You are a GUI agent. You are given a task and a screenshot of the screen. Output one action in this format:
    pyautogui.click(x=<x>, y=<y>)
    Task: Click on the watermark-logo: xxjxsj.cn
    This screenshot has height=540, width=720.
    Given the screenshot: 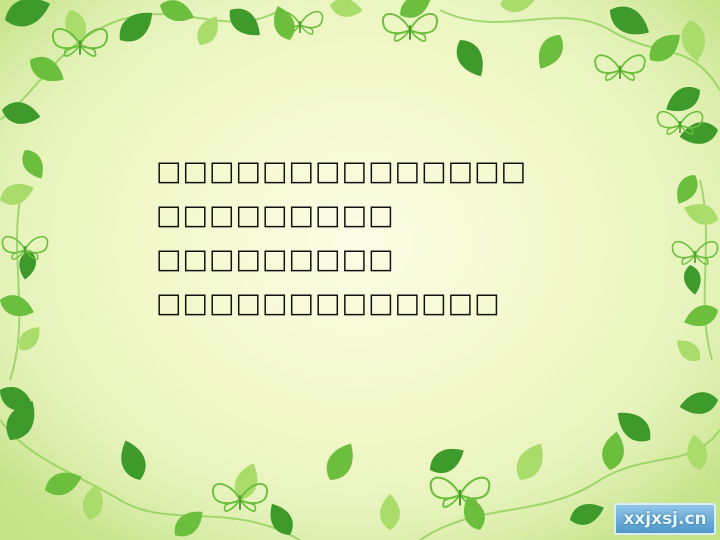 What is the action you would take?
    pyautogui.click(x=665, y=519)
    